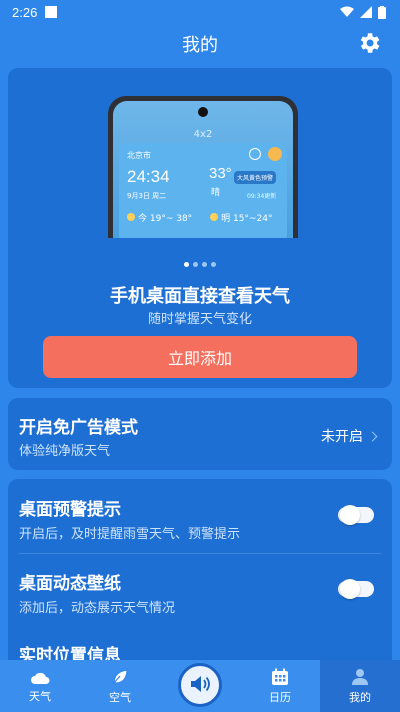 The width and height of the screenshot is (400, 712). What do you see at coordinates (220, 173) in the screenshot?
I see `widget-temp: 33°` at bounding box center [220, 173].